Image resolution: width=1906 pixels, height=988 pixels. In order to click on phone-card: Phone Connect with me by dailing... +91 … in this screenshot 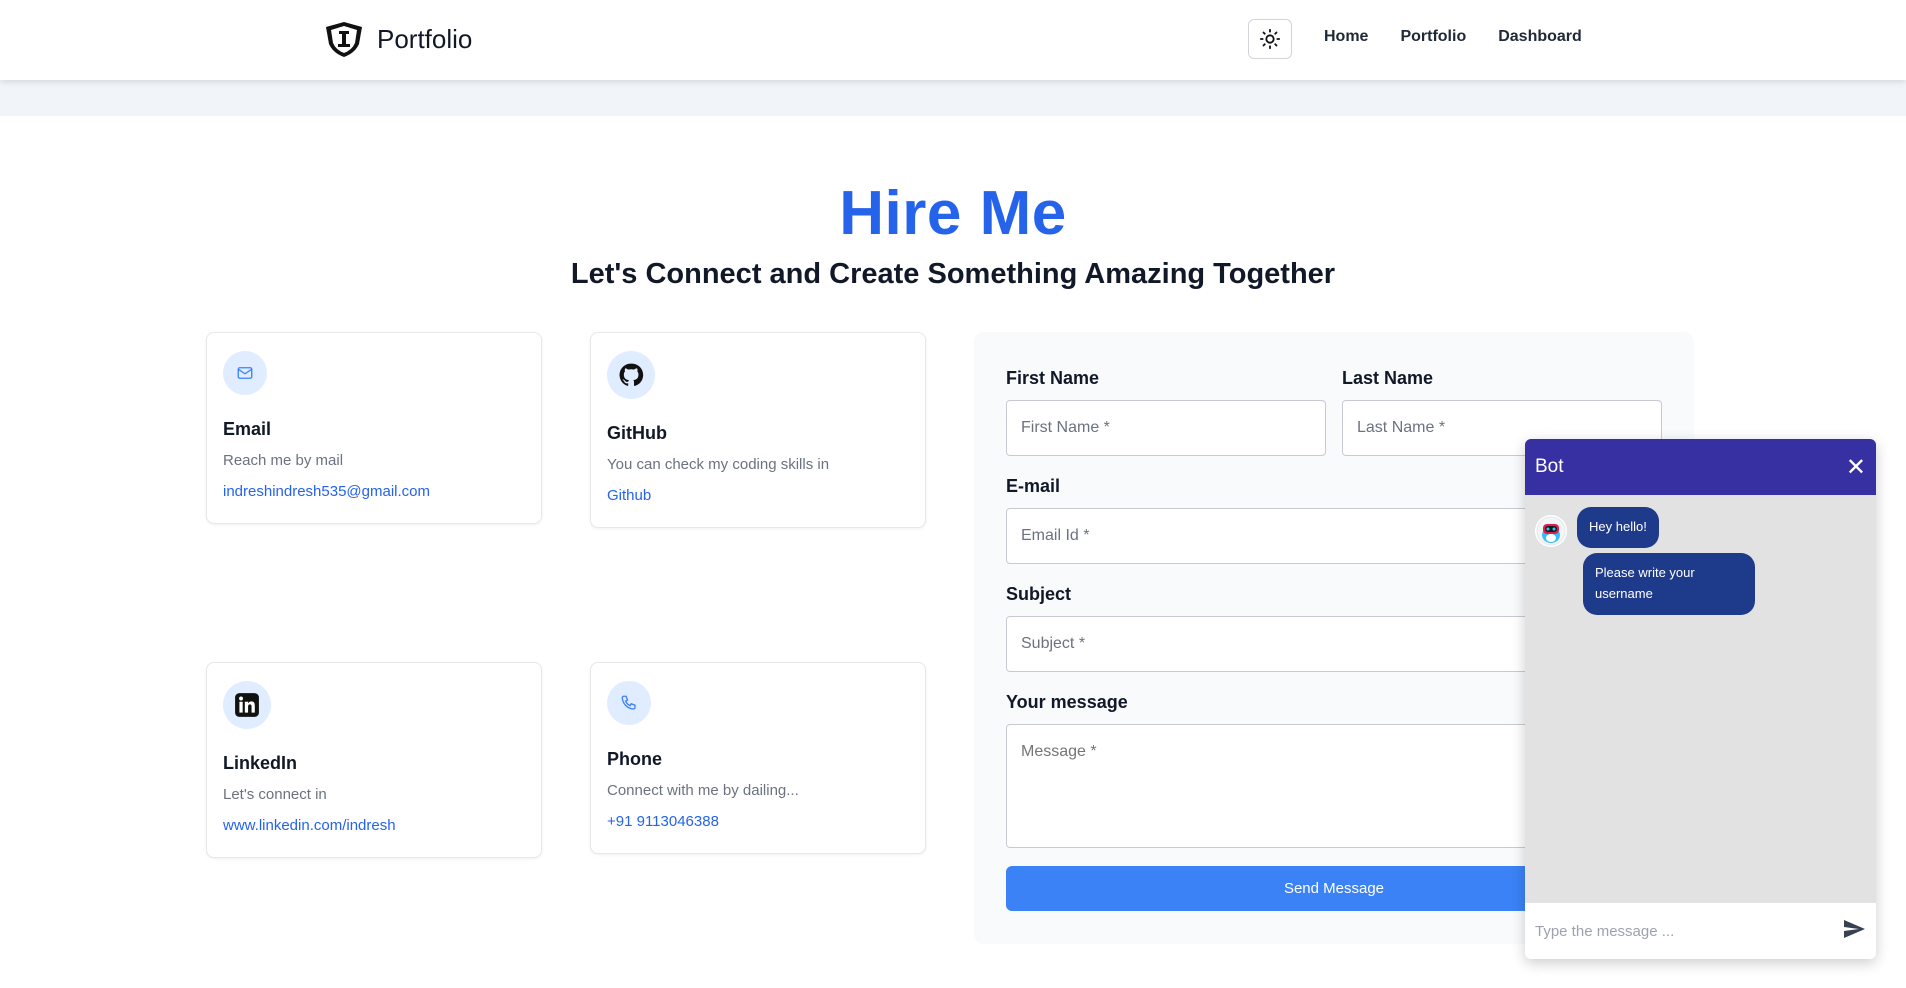, I will do `click(758, 758)`.